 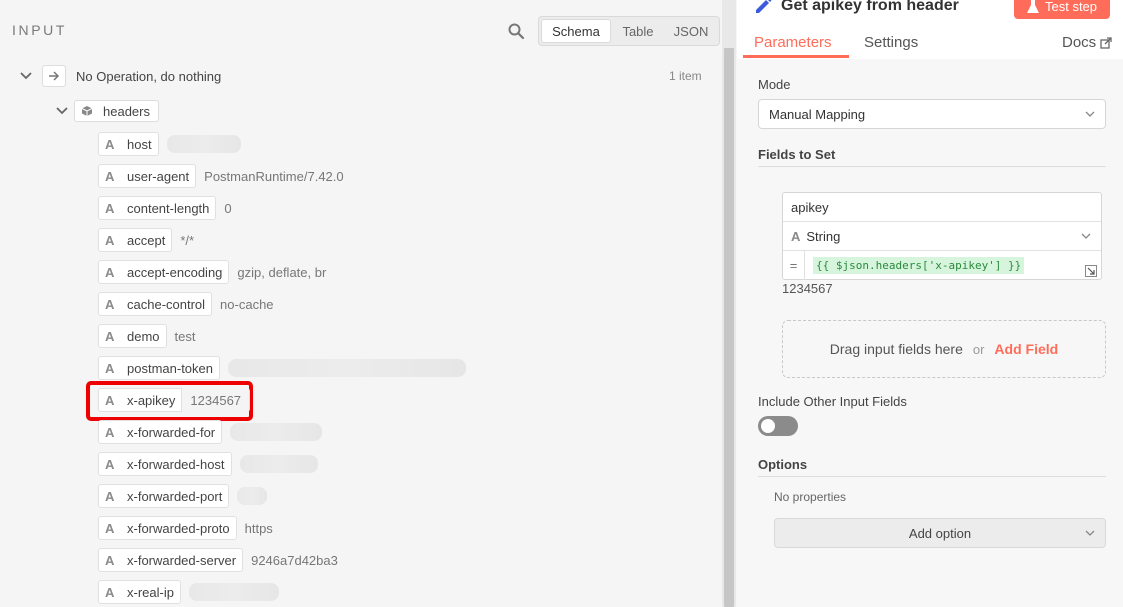 I want to click on schema-field: Aaccept */*, so click(x=146, y=240).